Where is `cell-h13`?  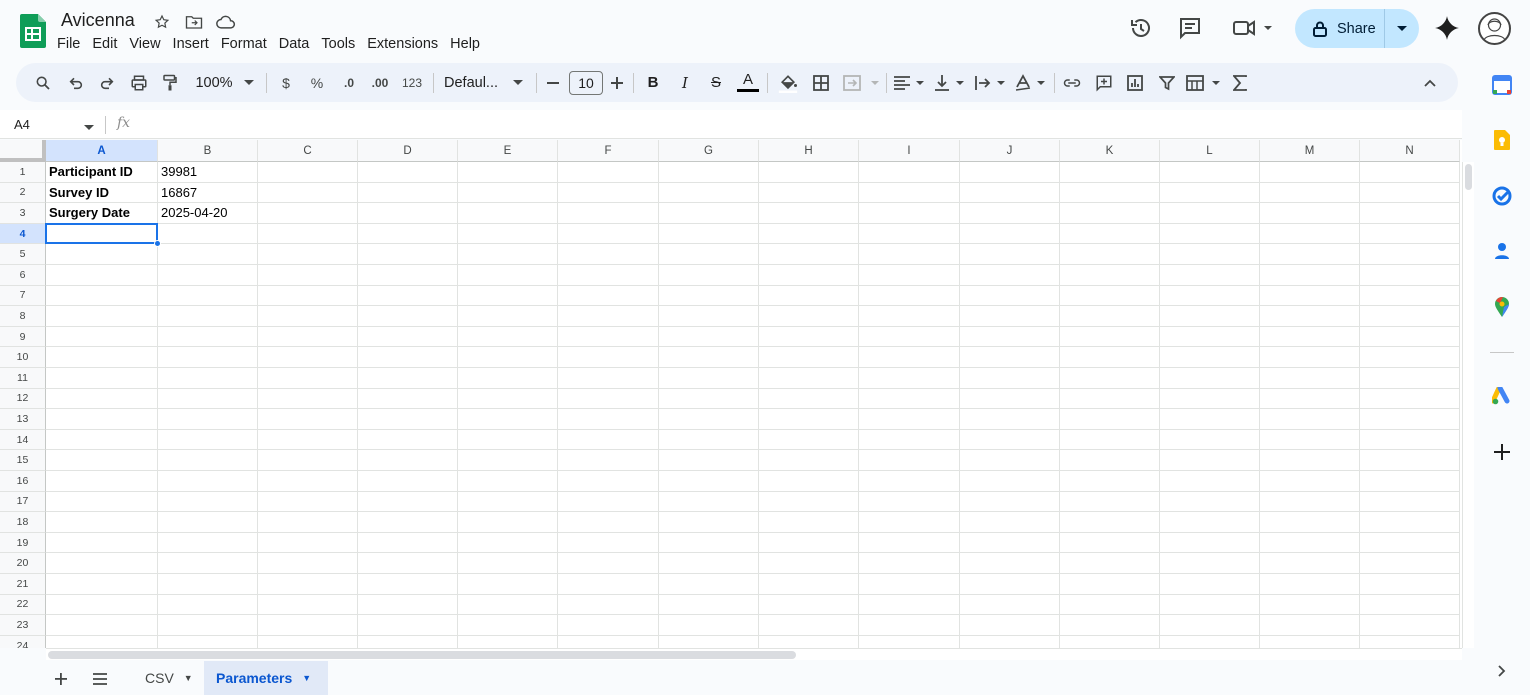
cell-h13 is located at coordinates (809, 419).